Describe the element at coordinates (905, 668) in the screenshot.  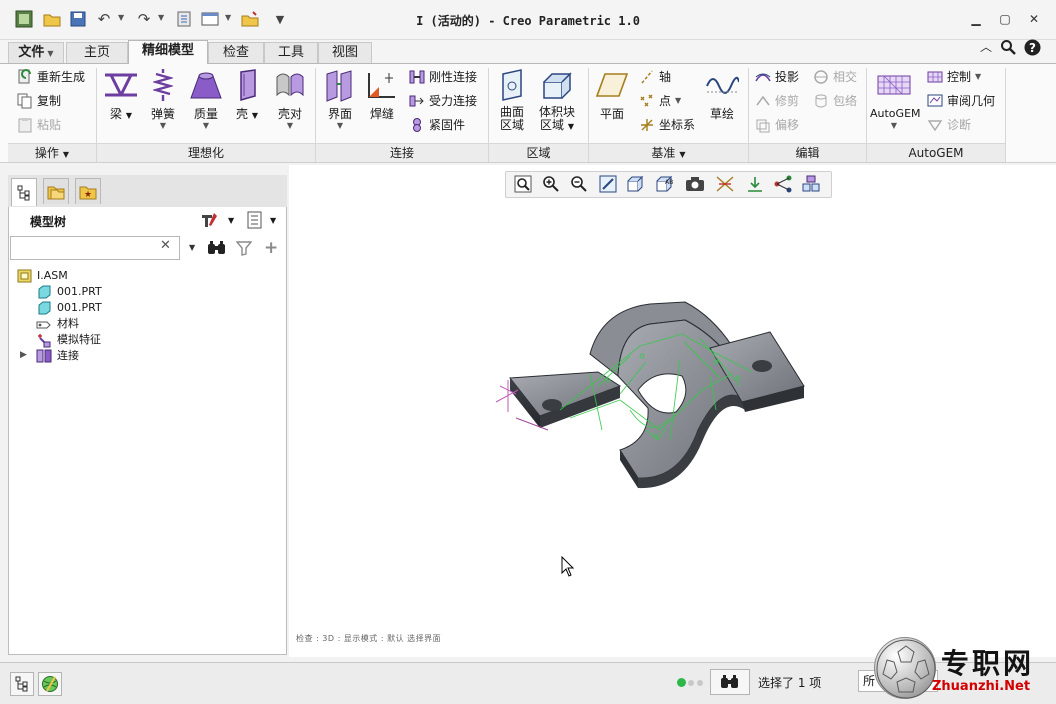
I see `watermark-logo` at that location.